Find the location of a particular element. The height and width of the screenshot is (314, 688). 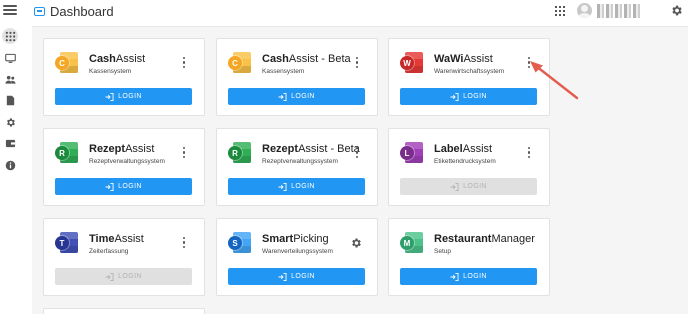

info-icon is located at coordinates (10, 165).